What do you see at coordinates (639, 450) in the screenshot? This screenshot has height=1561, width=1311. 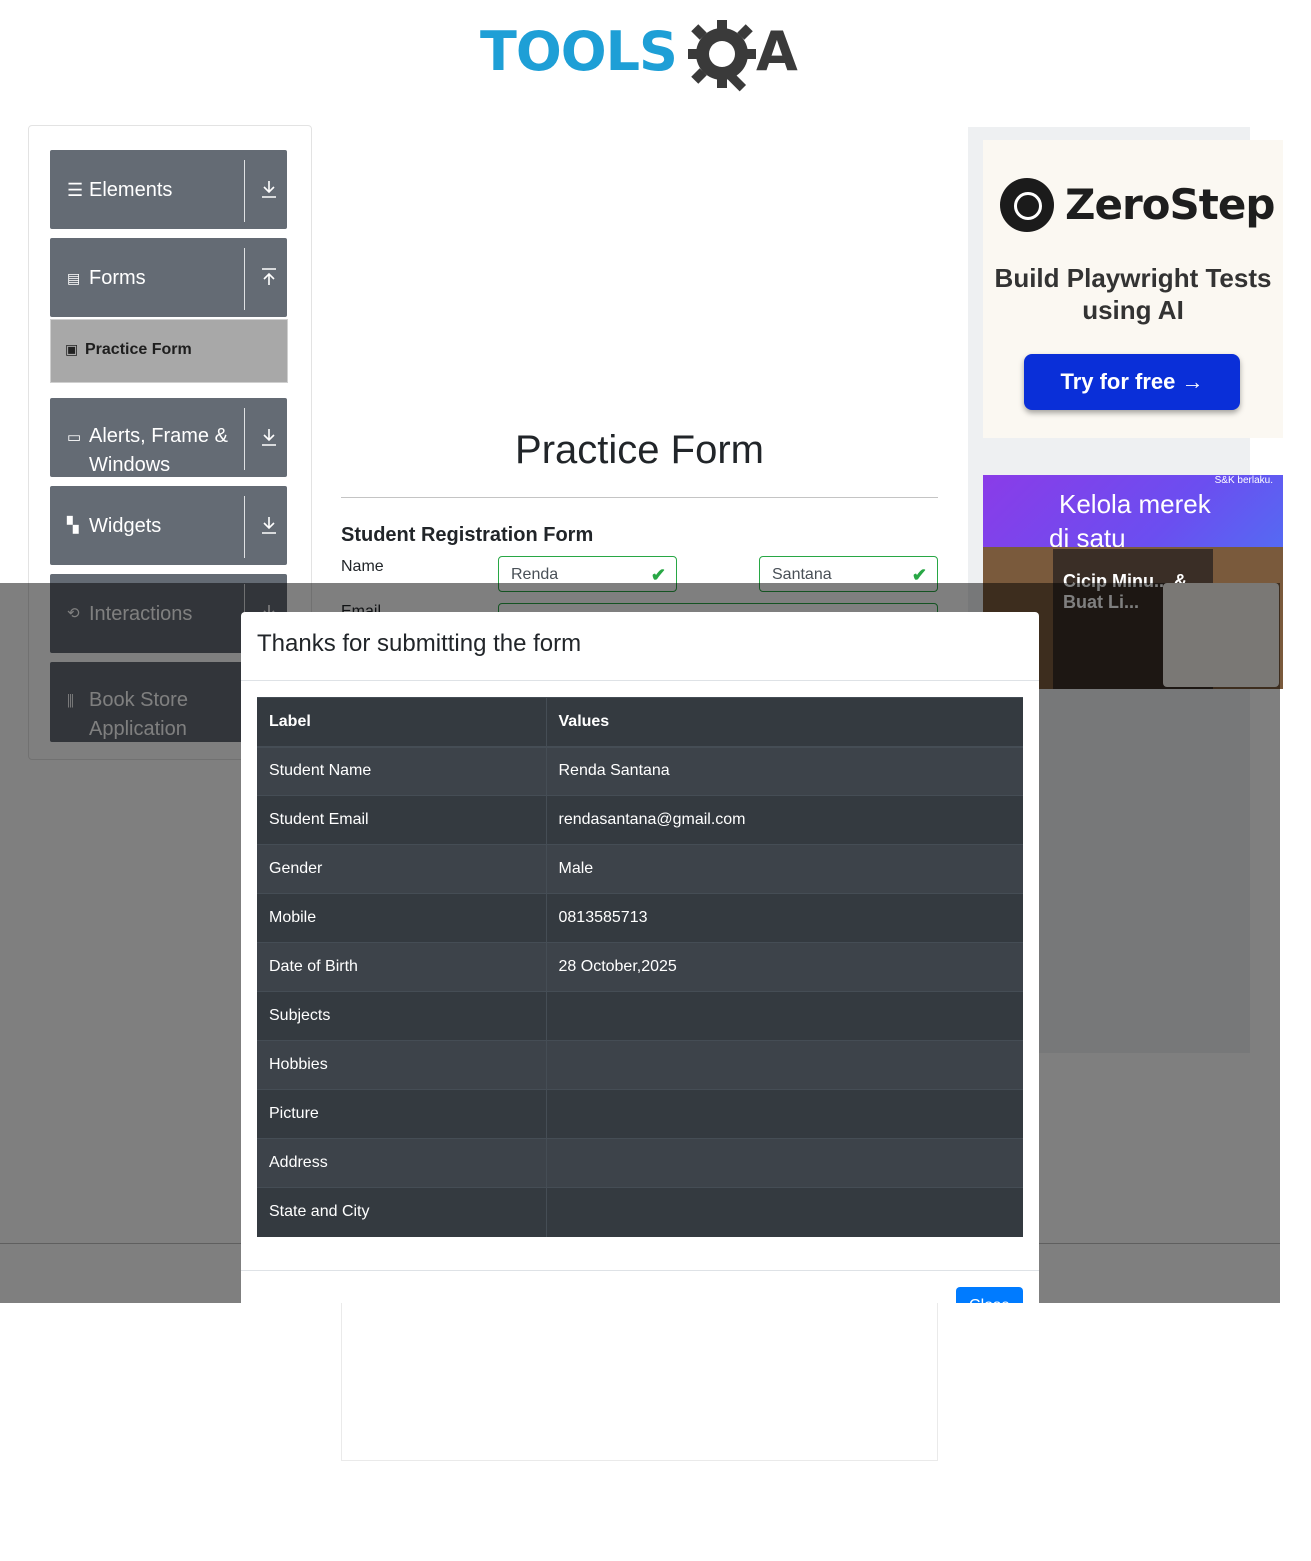 I see `page-title: Practice Form` at bounding box center [639, 450].